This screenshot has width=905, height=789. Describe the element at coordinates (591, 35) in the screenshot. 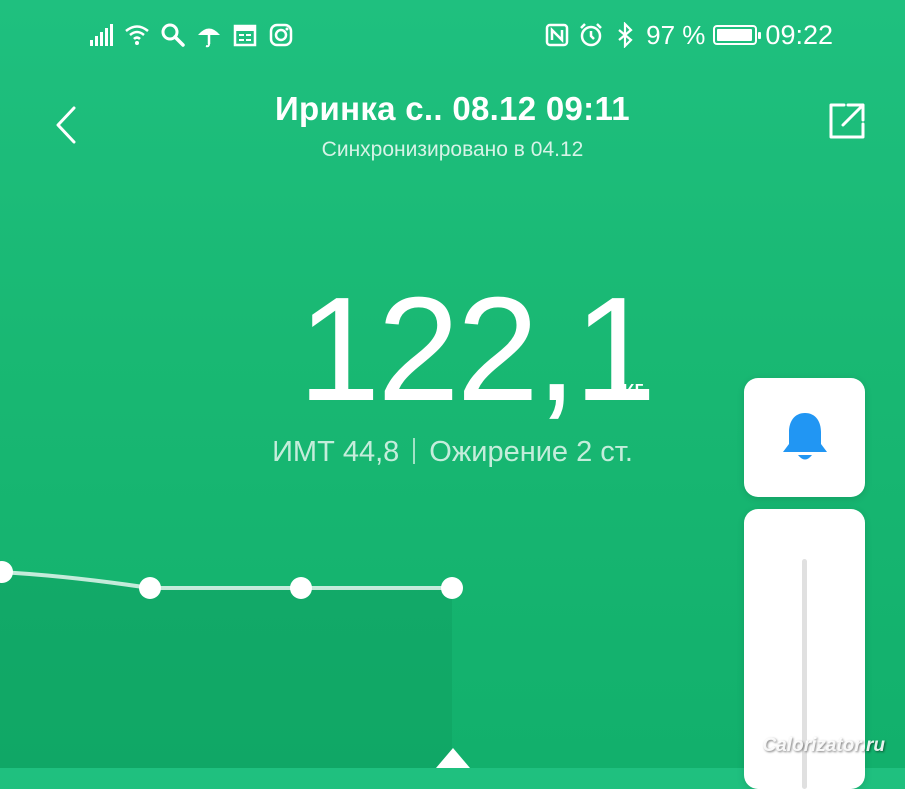

I see `alarm-icon` at that location.